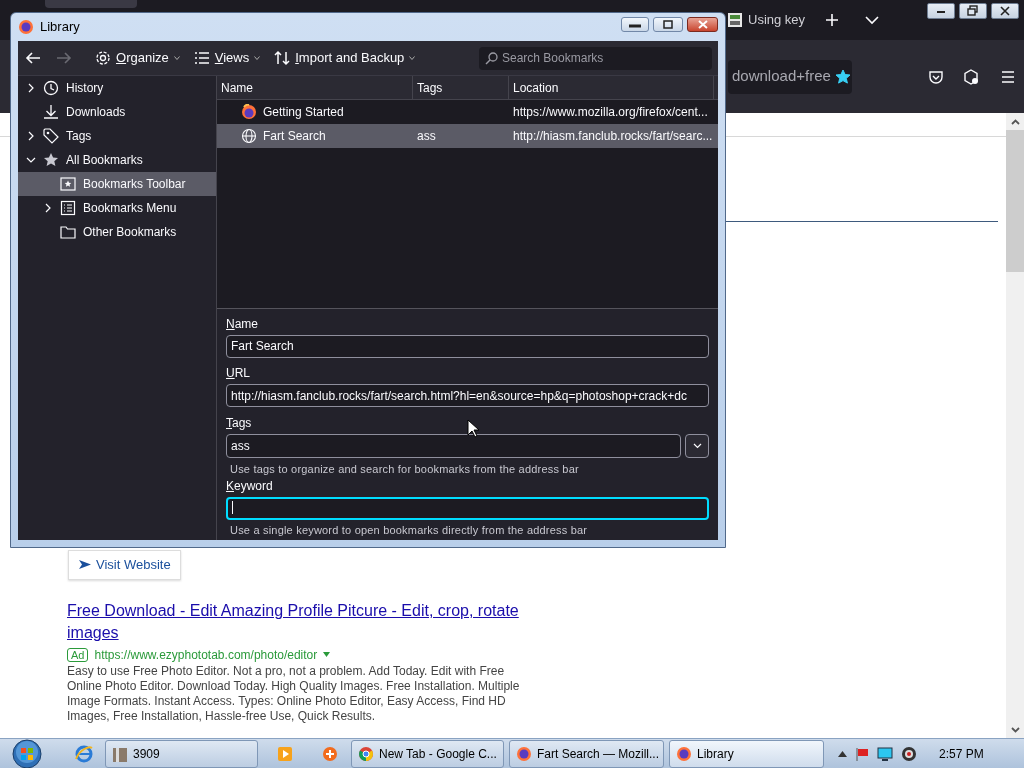 The height and width of the screenshot is (768, 1024). Describe the element at coordinates (467, 396) in the screenshot. I see `input-field: http://hiasm.fanclub.rocks/fart/search.html?hl=en&source=hp&q=photoshop+crack+dc` at that location.